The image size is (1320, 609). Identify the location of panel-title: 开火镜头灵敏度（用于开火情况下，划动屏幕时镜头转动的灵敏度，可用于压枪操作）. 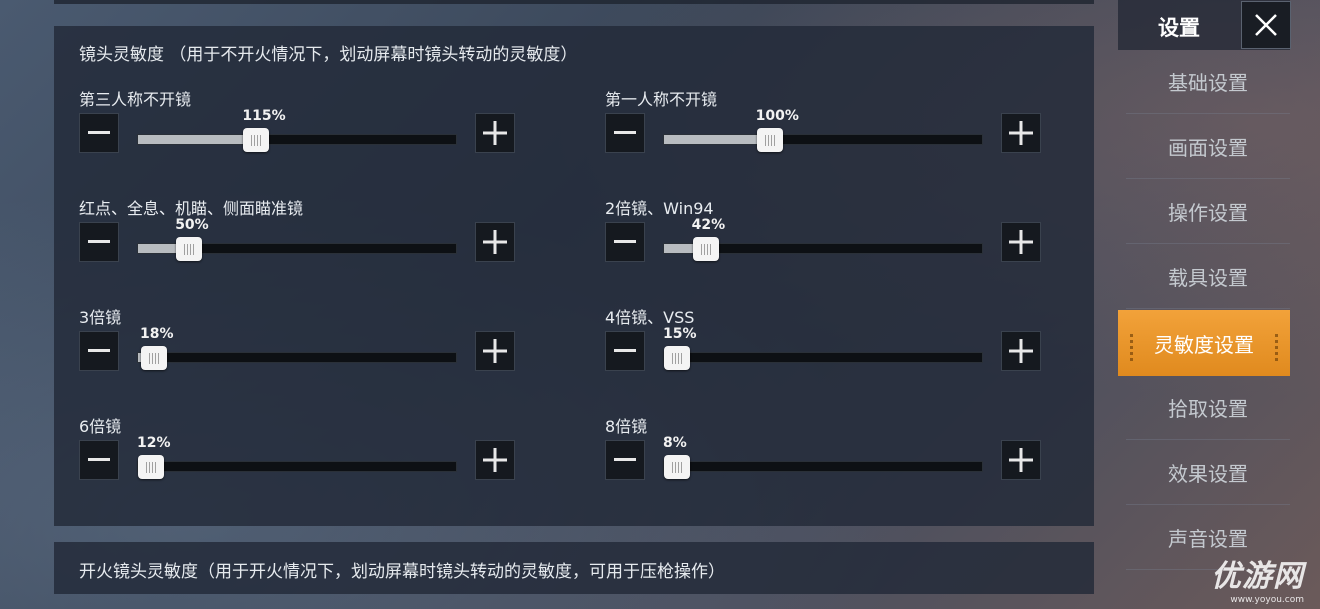
(402, 572).